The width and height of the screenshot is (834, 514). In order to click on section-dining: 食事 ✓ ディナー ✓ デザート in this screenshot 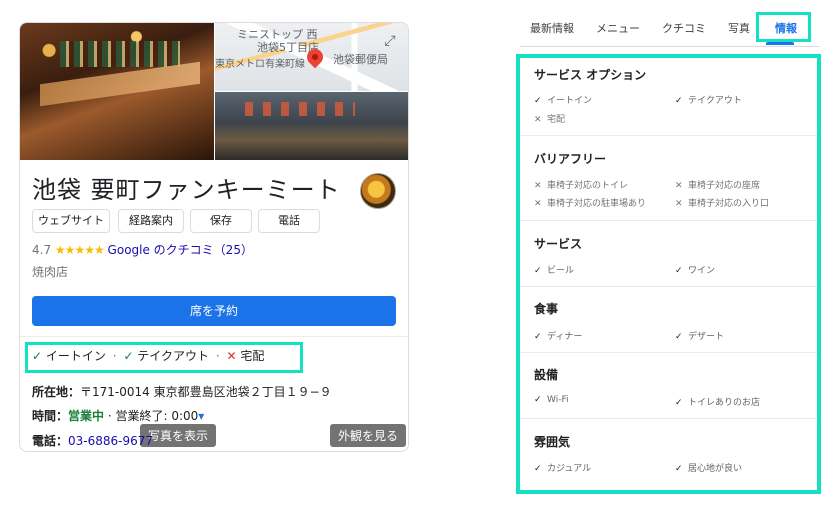, I will do `click(668, 320)`.